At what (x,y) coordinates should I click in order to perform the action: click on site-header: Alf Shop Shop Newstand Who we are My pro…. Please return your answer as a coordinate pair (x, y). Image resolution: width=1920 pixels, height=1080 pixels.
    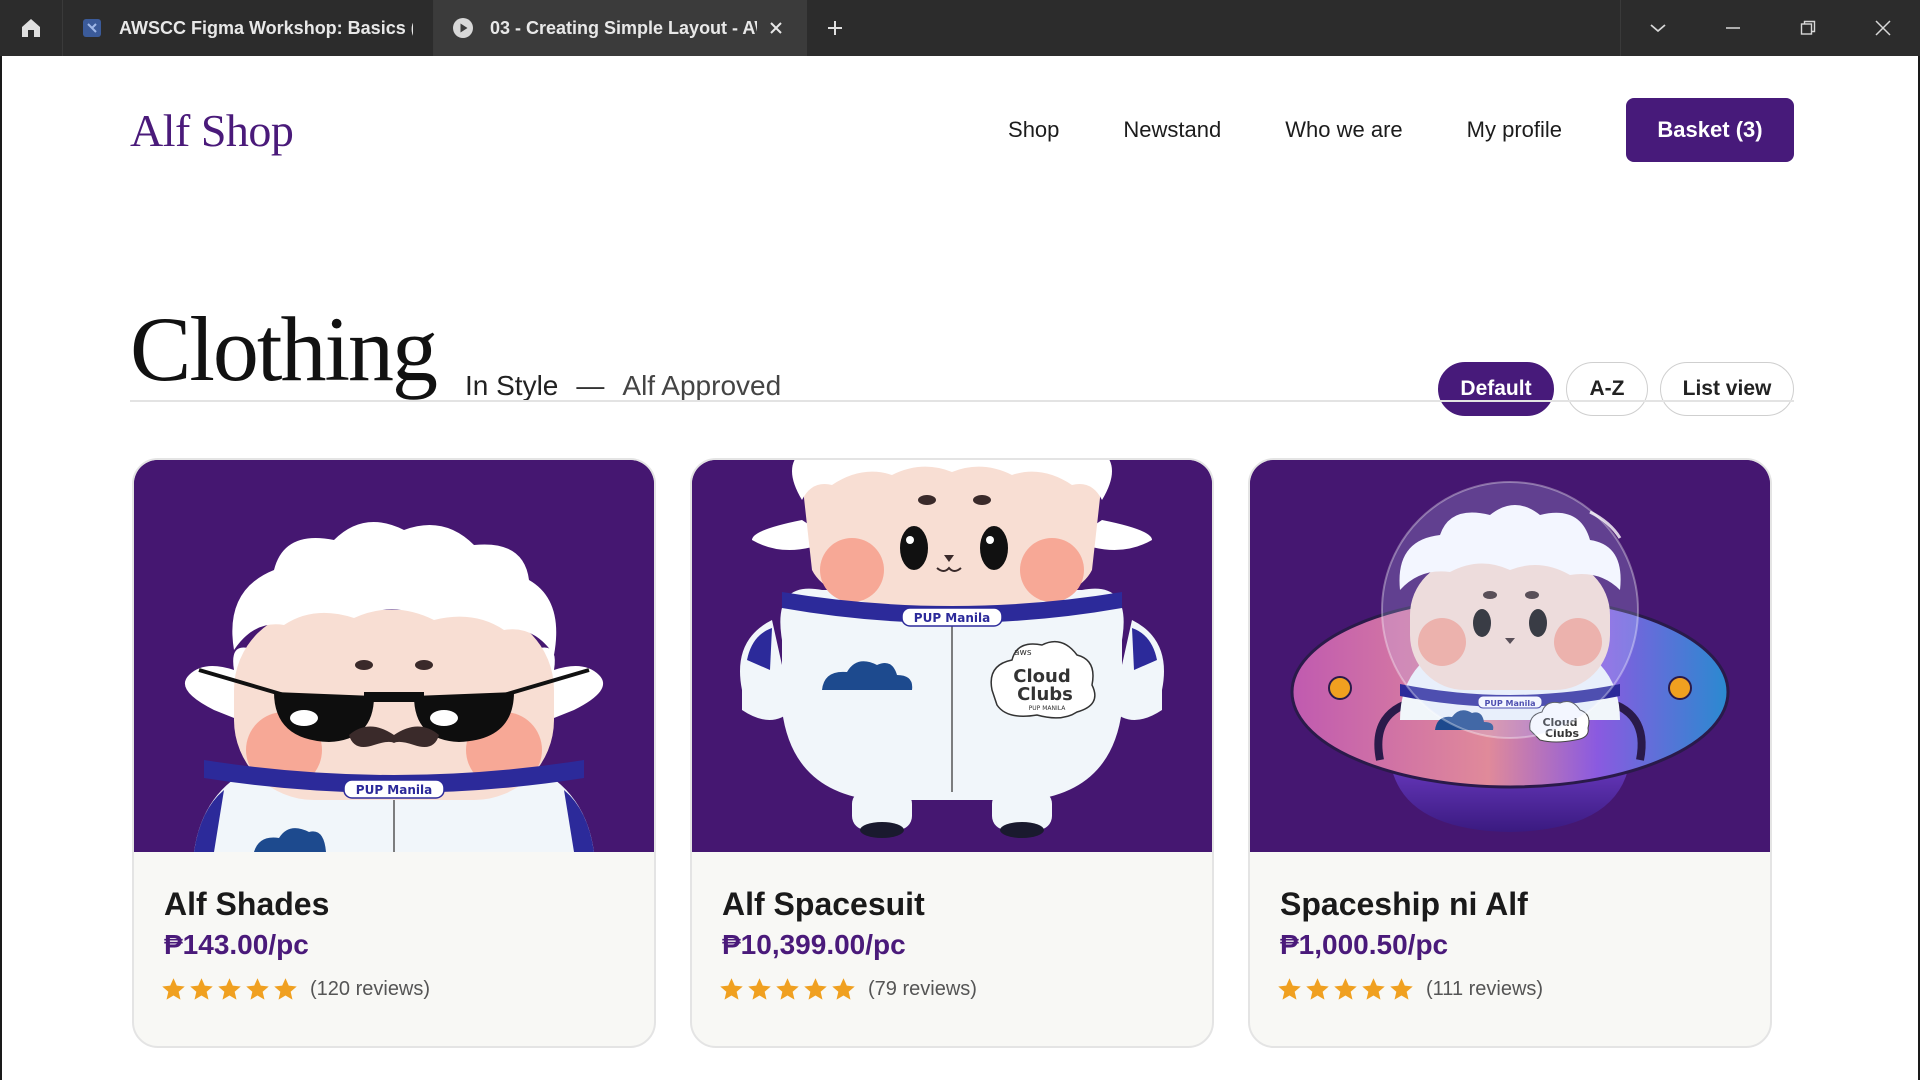
    Looking at the image, I should click on (962, 130).